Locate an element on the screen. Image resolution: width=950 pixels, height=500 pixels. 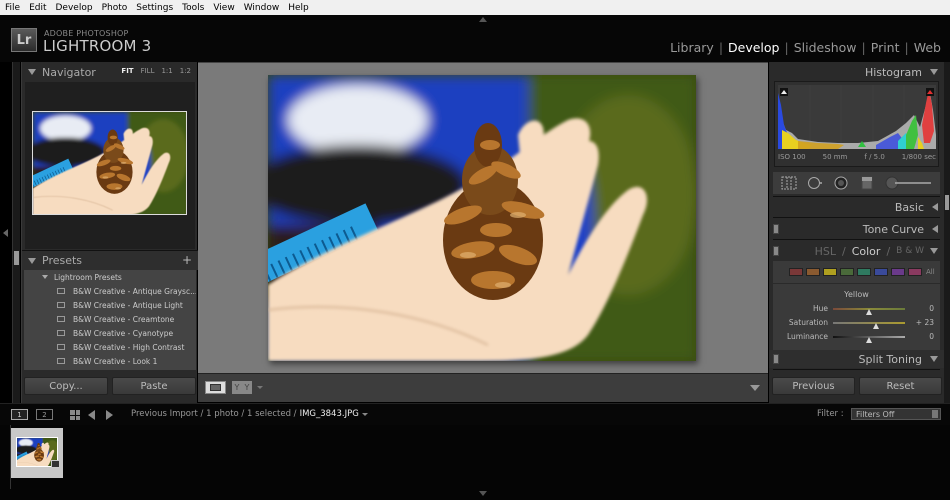
collapse-top-panel-icon is located at coordinates (483, 19).